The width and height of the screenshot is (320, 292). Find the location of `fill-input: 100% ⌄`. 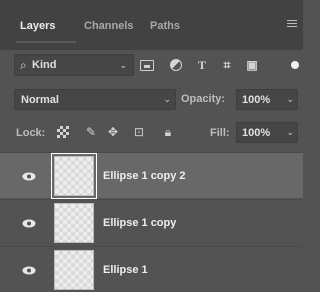

fill-input: 100% ⌄ is located at coordinates (267, 132).